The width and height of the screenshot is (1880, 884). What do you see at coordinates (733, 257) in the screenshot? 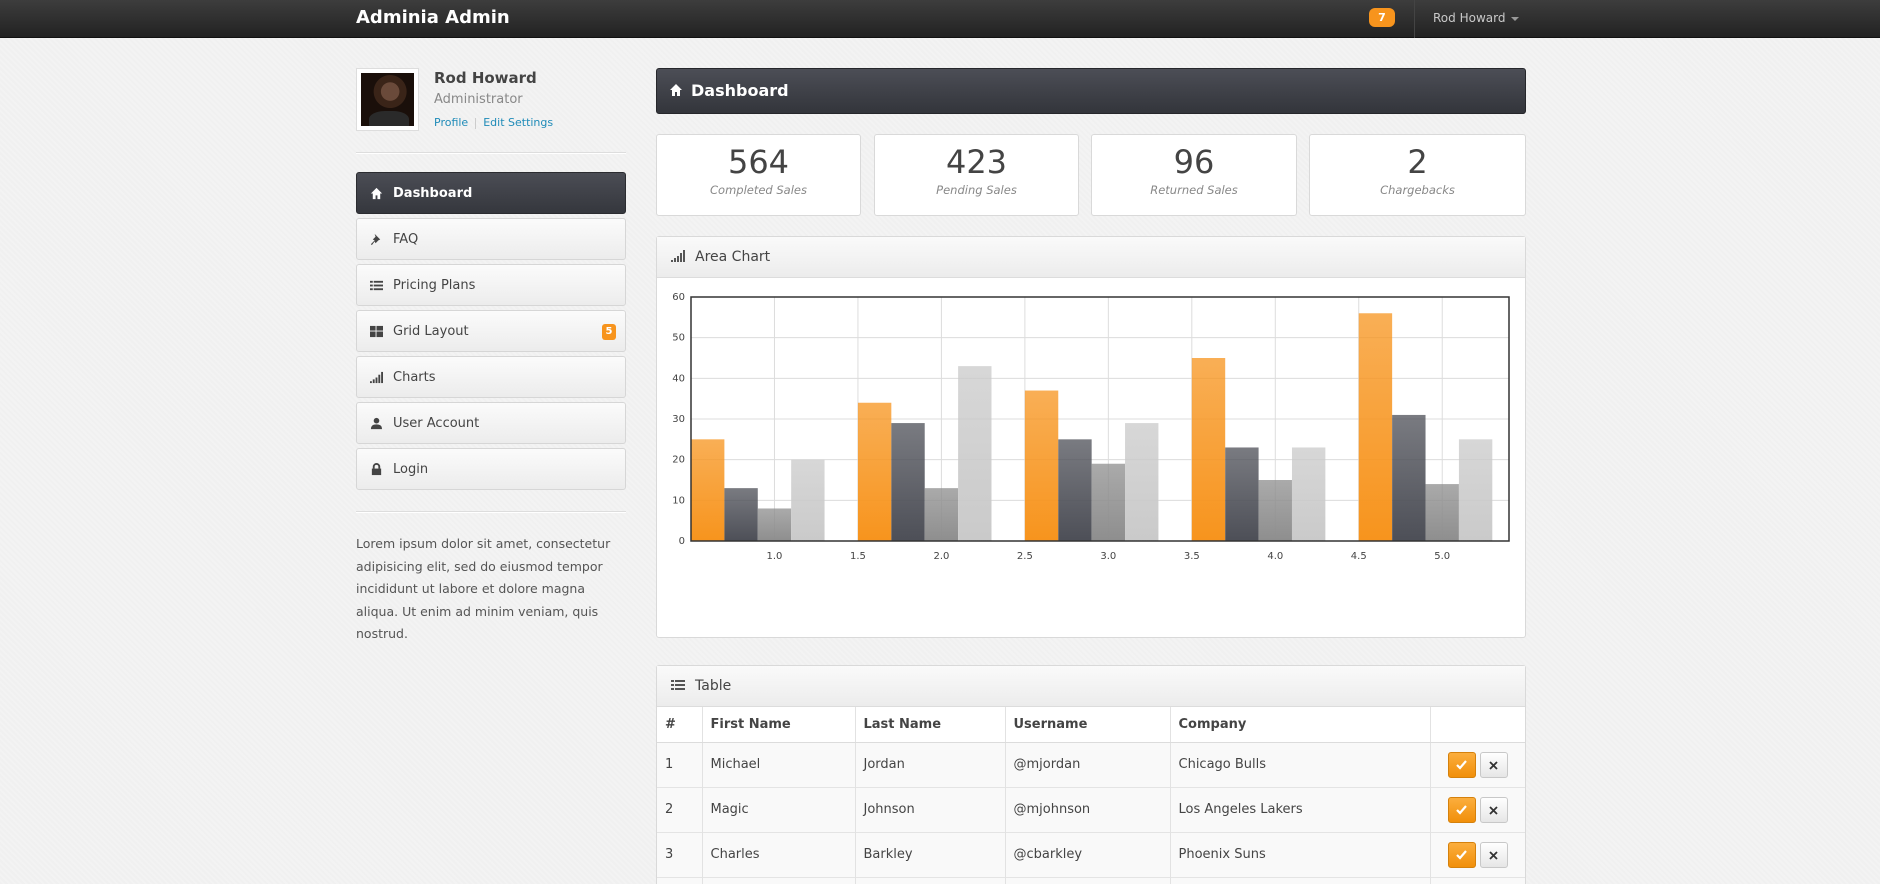
I see `chart-panel-title: Area Chart` at bounding box center [733, 257].